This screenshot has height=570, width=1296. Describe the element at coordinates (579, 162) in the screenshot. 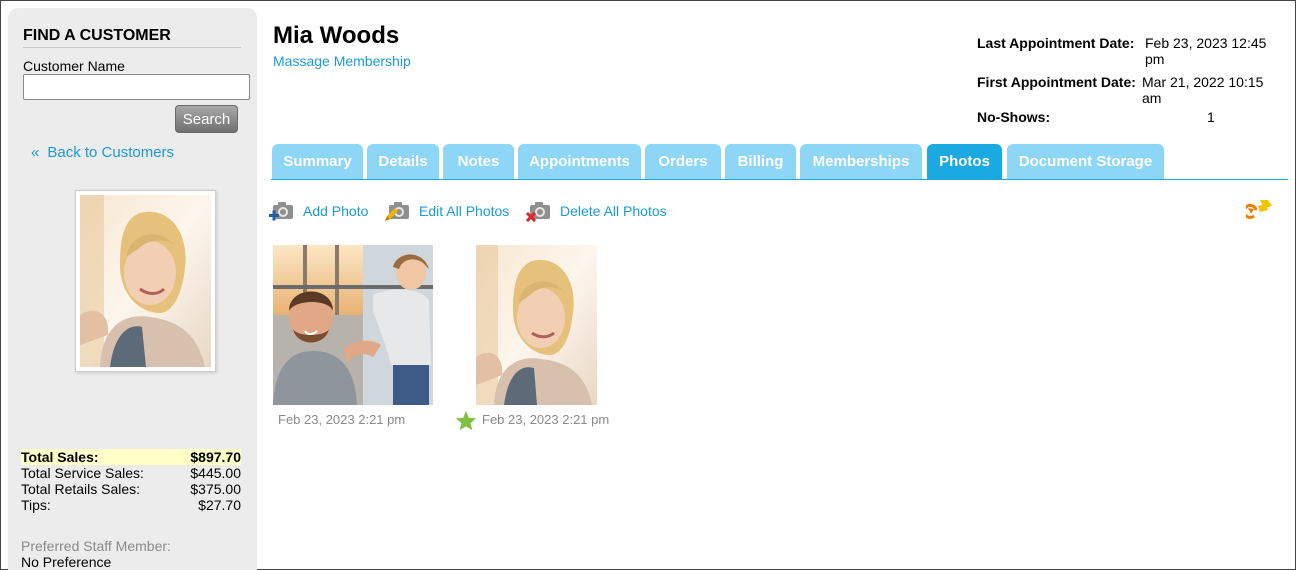

I see `tab-appointments: Appointments` at that location.